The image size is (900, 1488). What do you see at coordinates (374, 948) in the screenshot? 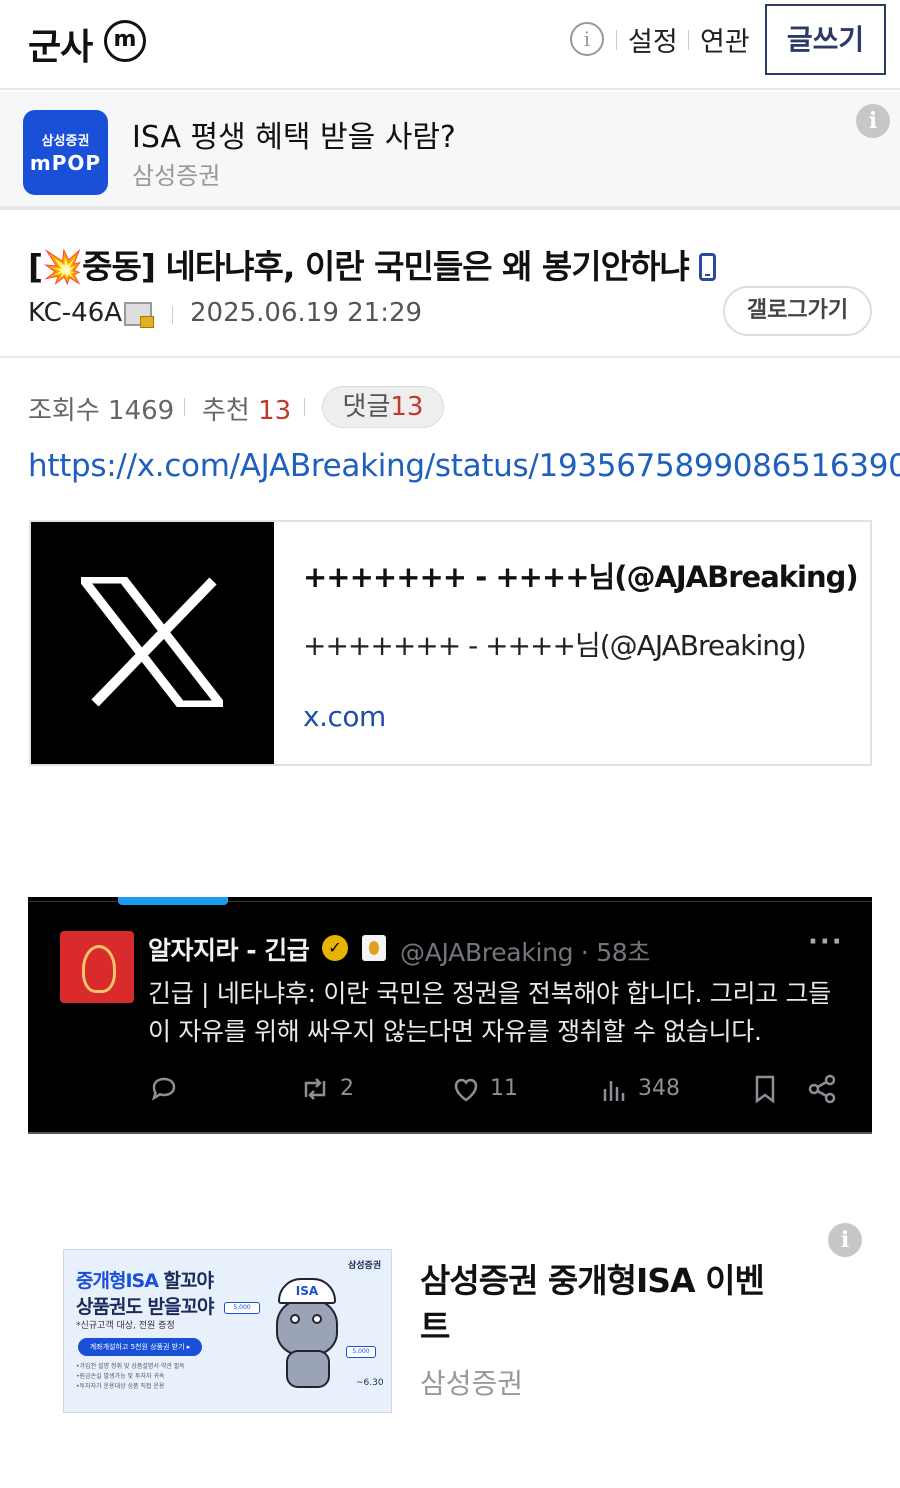
I see `affiliation-badge-icon` at bounding box center [374, 948].